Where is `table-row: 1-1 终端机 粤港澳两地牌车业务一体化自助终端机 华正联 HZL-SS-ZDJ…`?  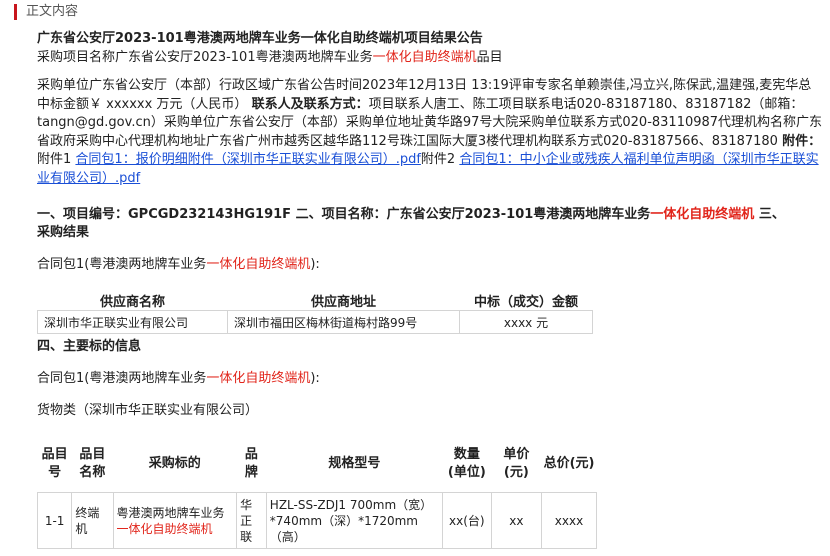
table-row: 1-1 终端机 粤港澳两地牌车业务一体化自助终端机 华正联 HZL-SS-ZDJ… is located at coordinates (316, 520).